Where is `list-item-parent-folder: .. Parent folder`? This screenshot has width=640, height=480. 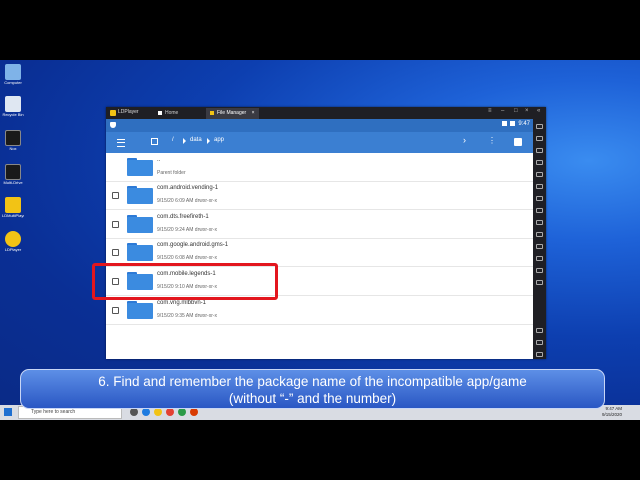 list-item-parent-folder: .. Parent folder is located at coordinates (319, 167).